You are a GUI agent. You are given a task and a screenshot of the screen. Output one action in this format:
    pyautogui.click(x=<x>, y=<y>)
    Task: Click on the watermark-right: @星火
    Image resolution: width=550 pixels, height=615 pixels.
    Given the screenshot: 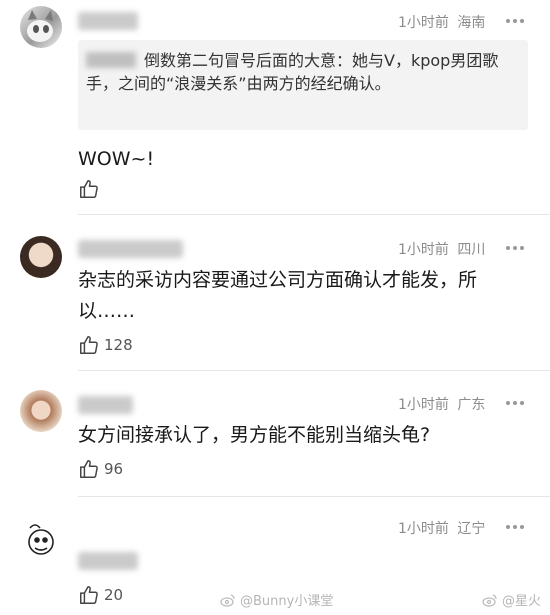 What is the action you would take?
    pyautogui.click(x=511, y=599)
    